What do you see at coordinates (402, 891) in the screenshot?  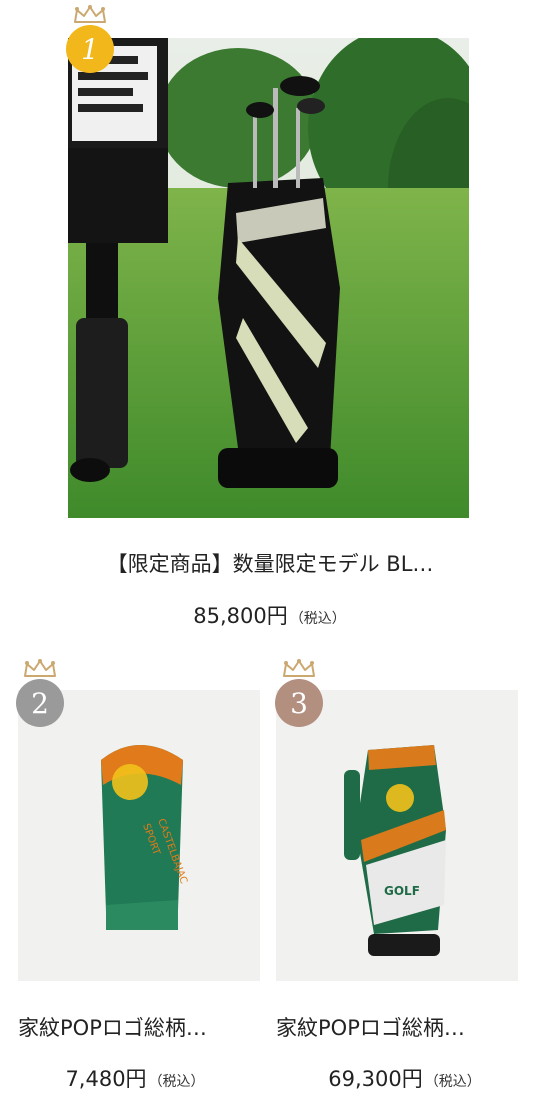 I see `svg-text: GOLF` at bounding box center [402, 891].